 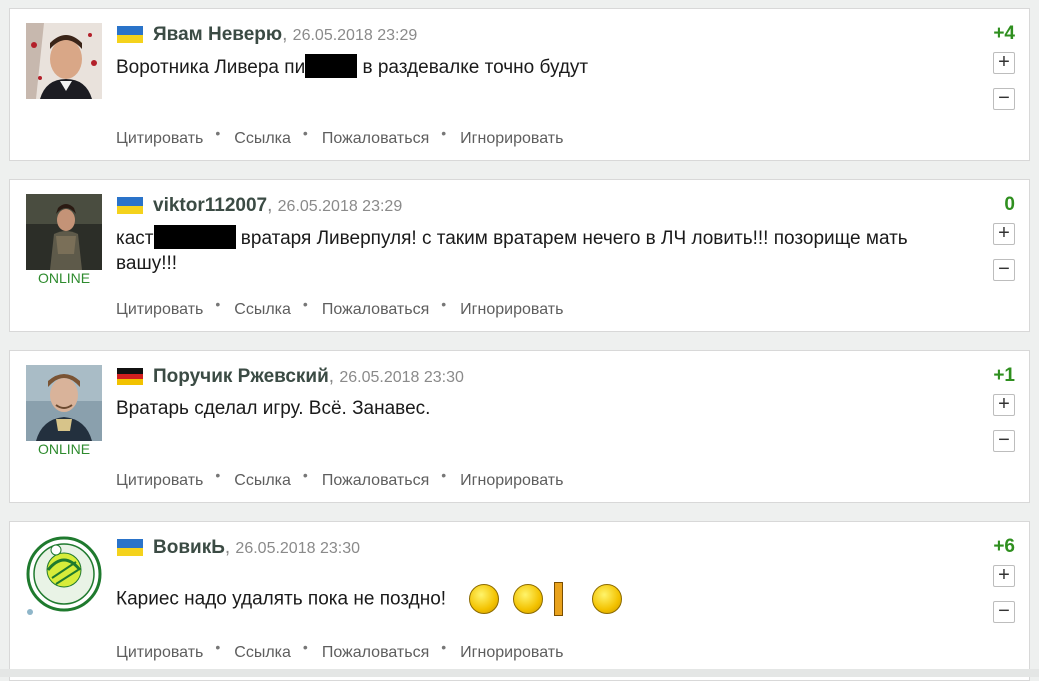 I want to click on rating-value: +6, so click(x=1004, y=546).